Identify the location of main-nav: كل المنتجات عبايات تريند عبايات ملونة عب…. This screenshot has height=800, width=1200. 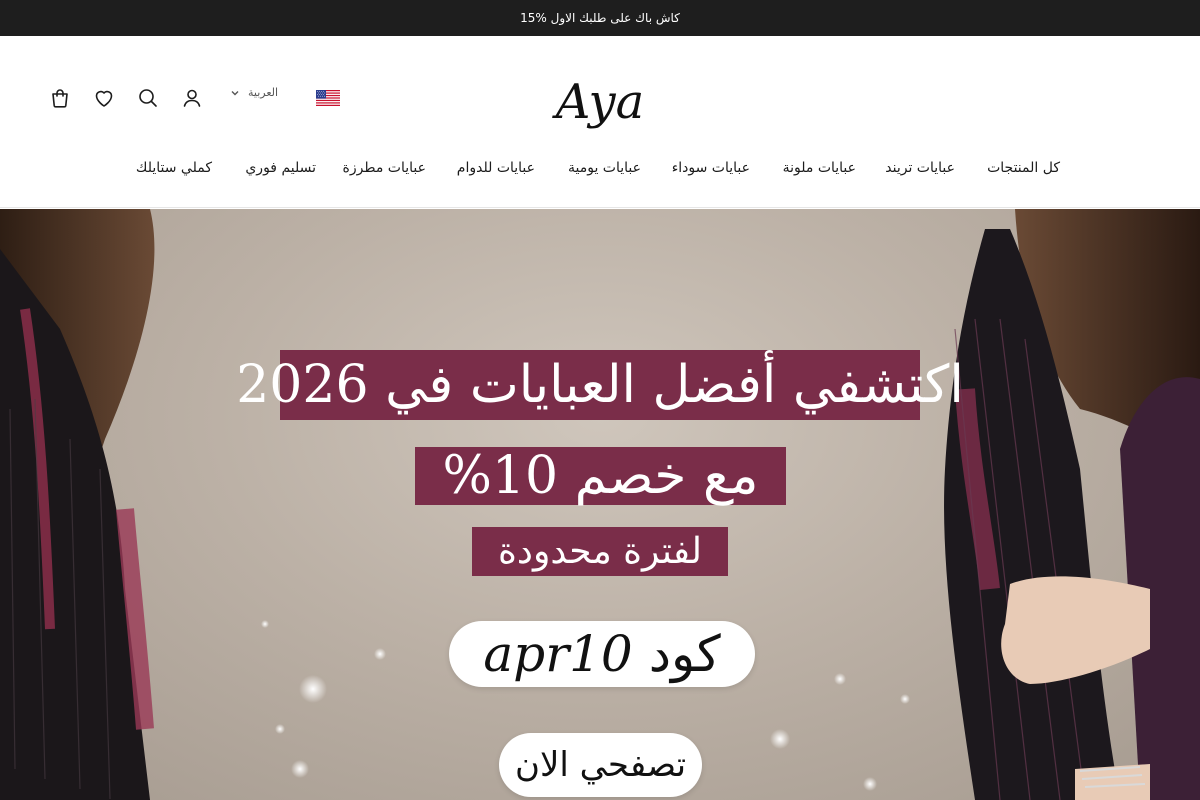
(600, 170).